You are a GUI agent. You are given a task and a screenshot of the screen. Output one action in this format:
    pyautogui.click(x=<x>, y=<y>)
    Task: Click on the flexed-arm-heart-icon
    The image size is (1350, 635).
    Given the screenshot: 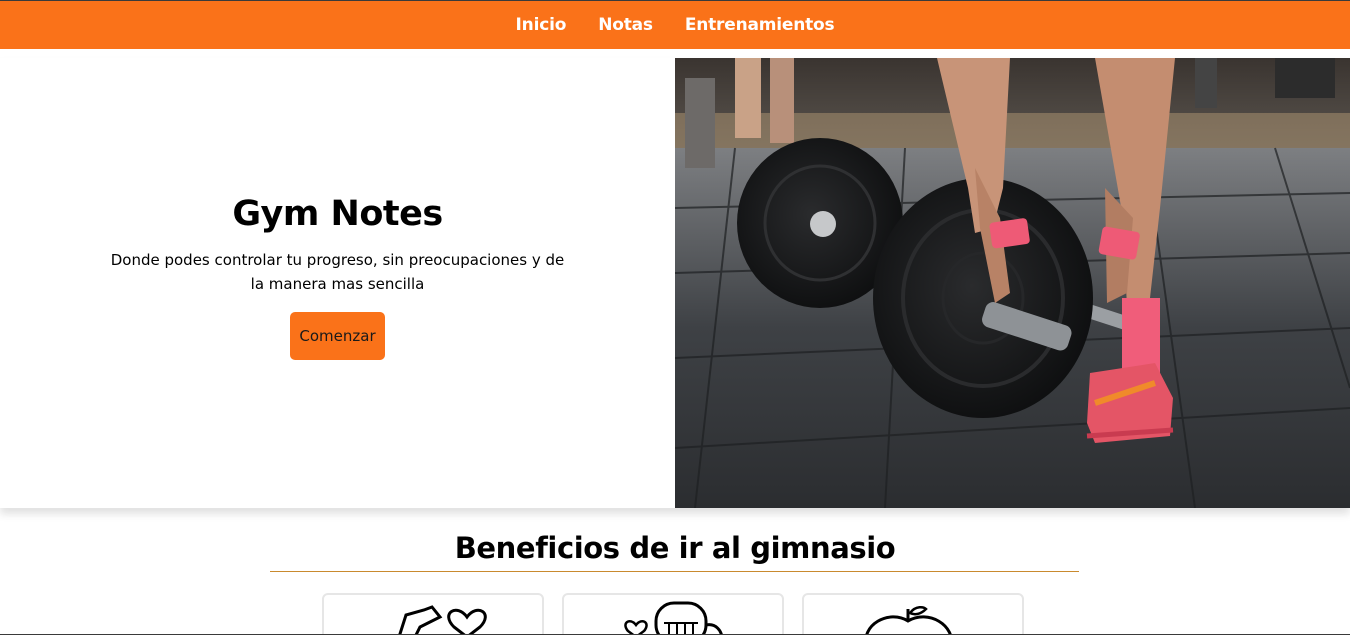 What is the action you would take?
    pyautogui.click(x=442, y=619)
    